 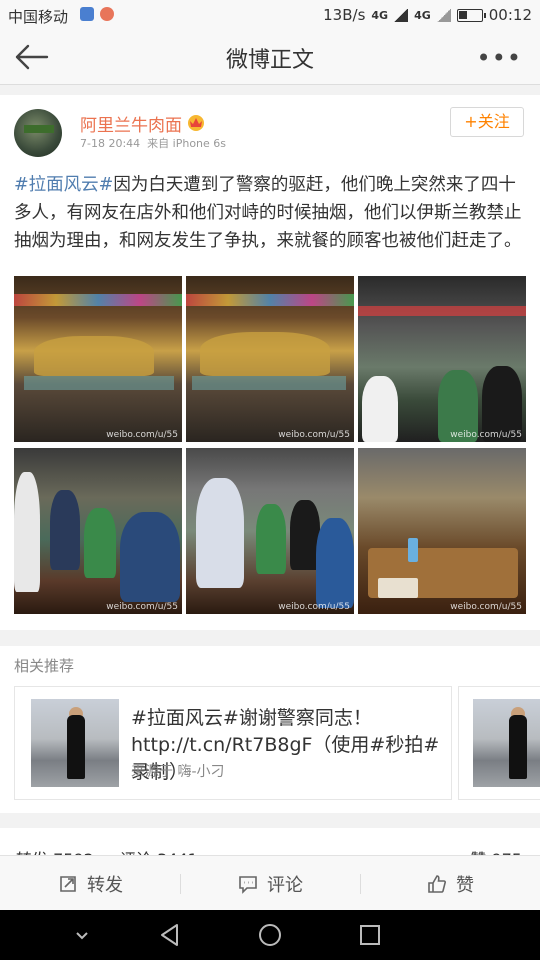 What do you see at coordinates (285, 885) in the screenshot?
I see `comment-label: 评论` at bounding box center [285, 885].